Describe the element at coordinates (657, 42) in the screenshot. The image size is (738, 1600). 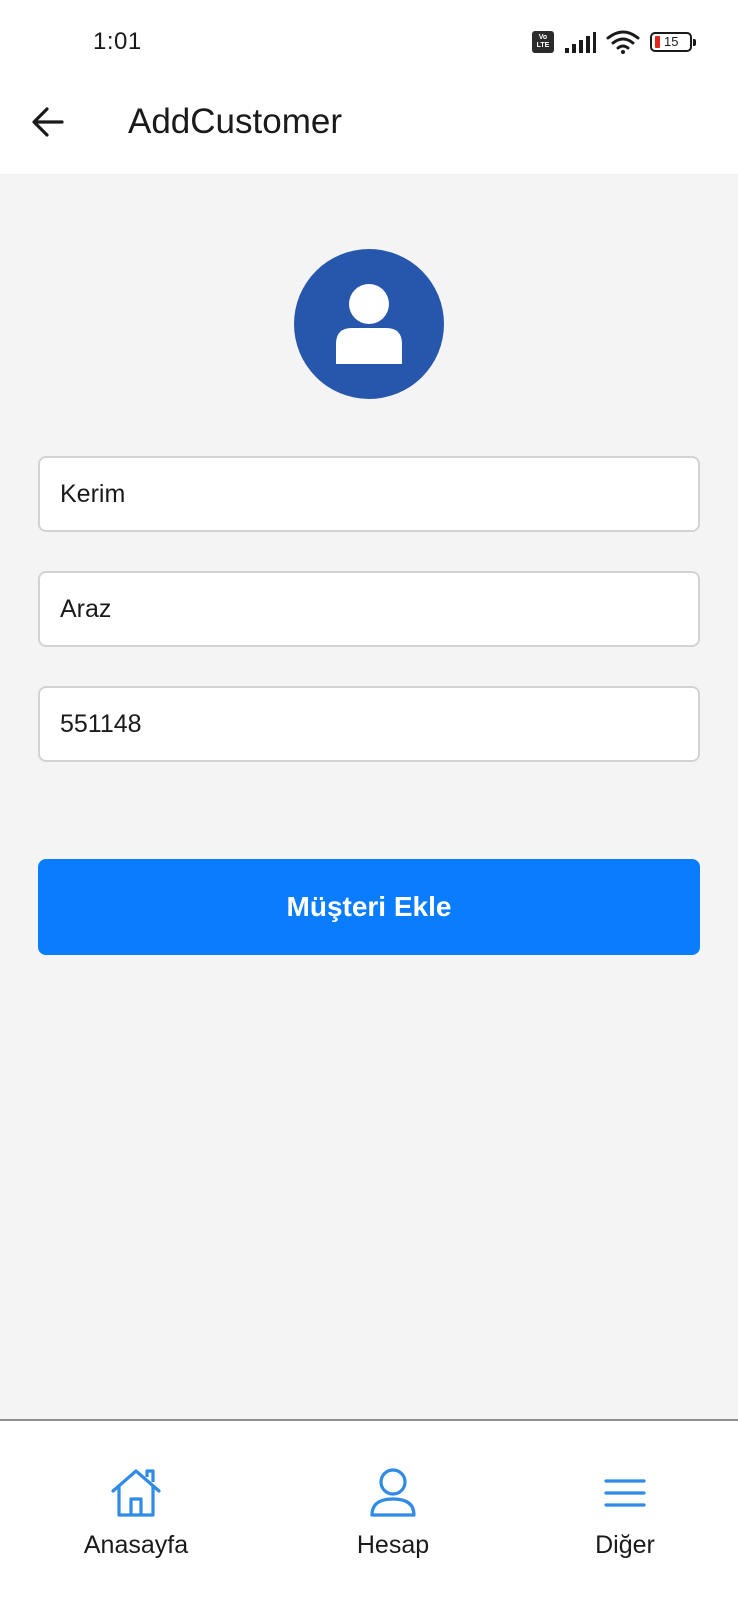
I see `battery-fill` at that location.